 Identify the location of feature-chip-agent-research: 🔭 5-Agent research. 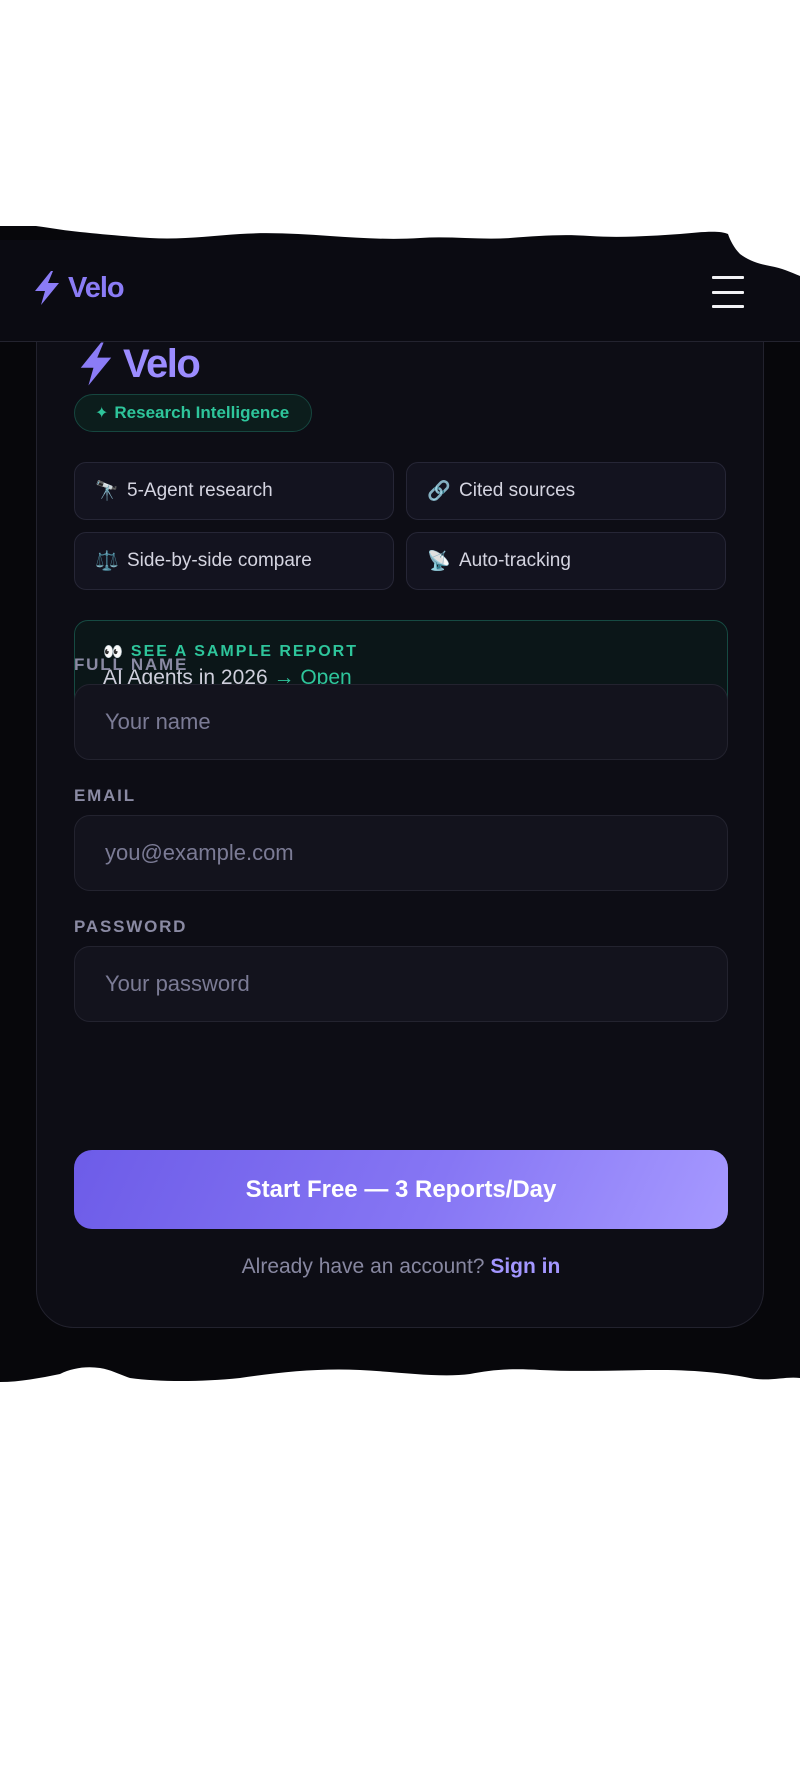
(234, 491).